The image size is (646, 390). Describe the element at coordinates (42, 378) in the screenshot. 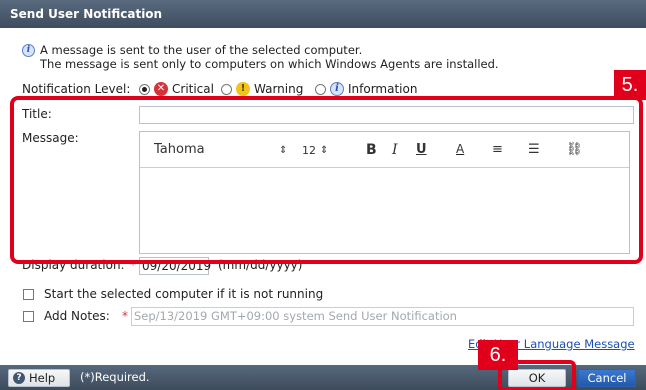

I see `help-label: Help` at that location.